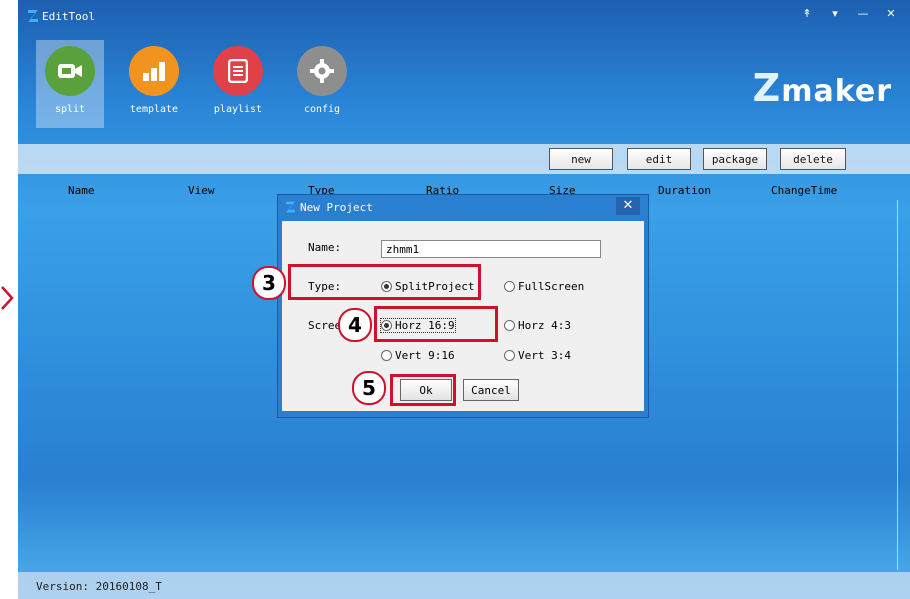 The width and height of the screenshot is (910, 599). What do you see at coordinates (659, 159) in the screenshot?
I see `edit-button: edit` at bounding box center [659, 159].